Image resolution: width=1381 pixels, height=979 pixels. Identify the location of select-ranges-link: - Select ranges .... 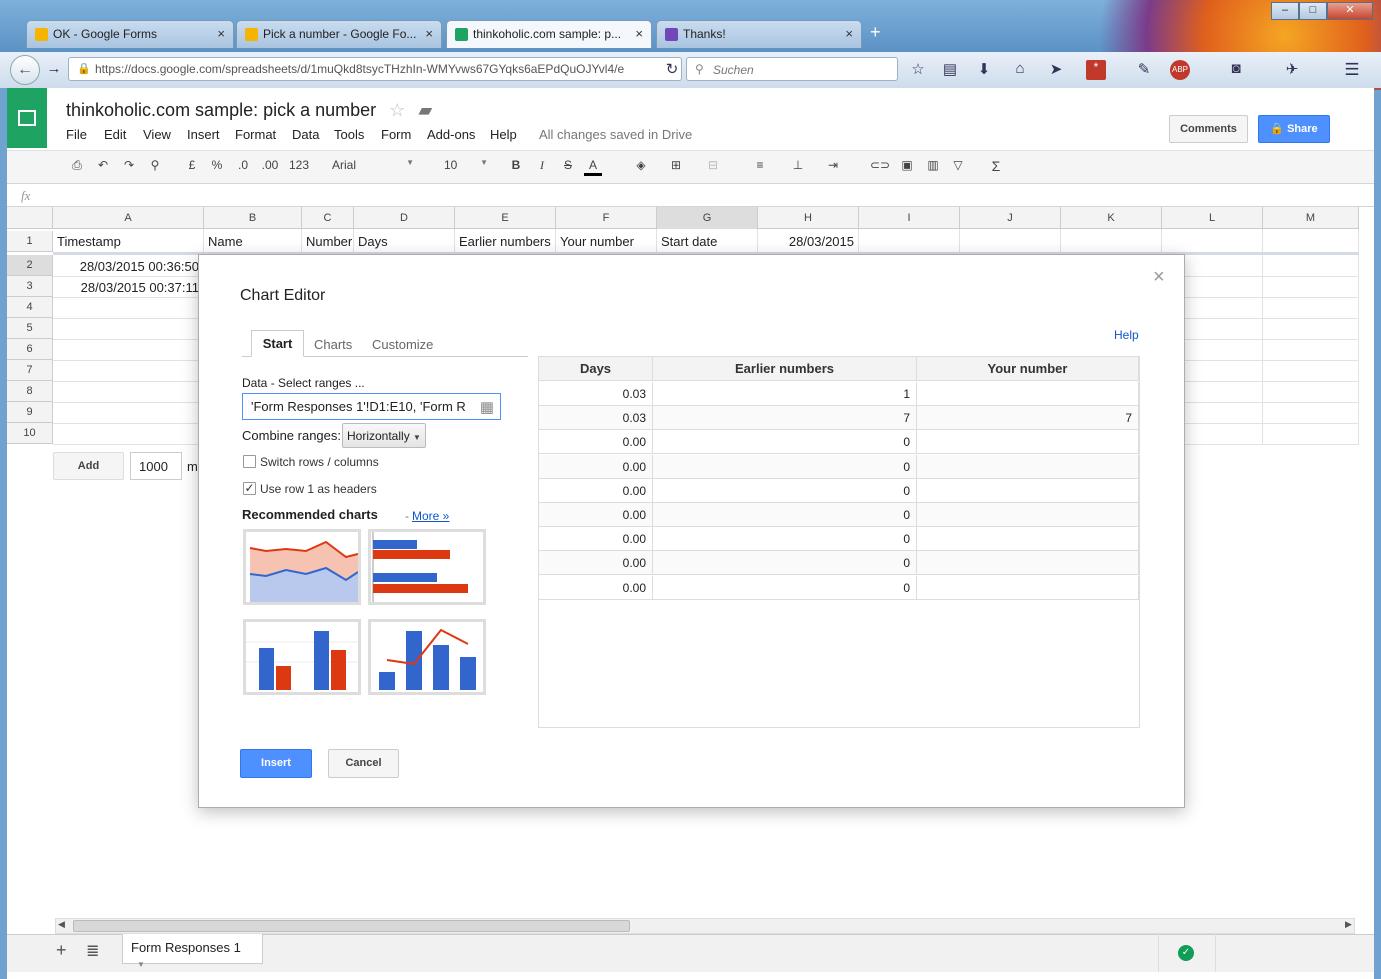
(318, 383).